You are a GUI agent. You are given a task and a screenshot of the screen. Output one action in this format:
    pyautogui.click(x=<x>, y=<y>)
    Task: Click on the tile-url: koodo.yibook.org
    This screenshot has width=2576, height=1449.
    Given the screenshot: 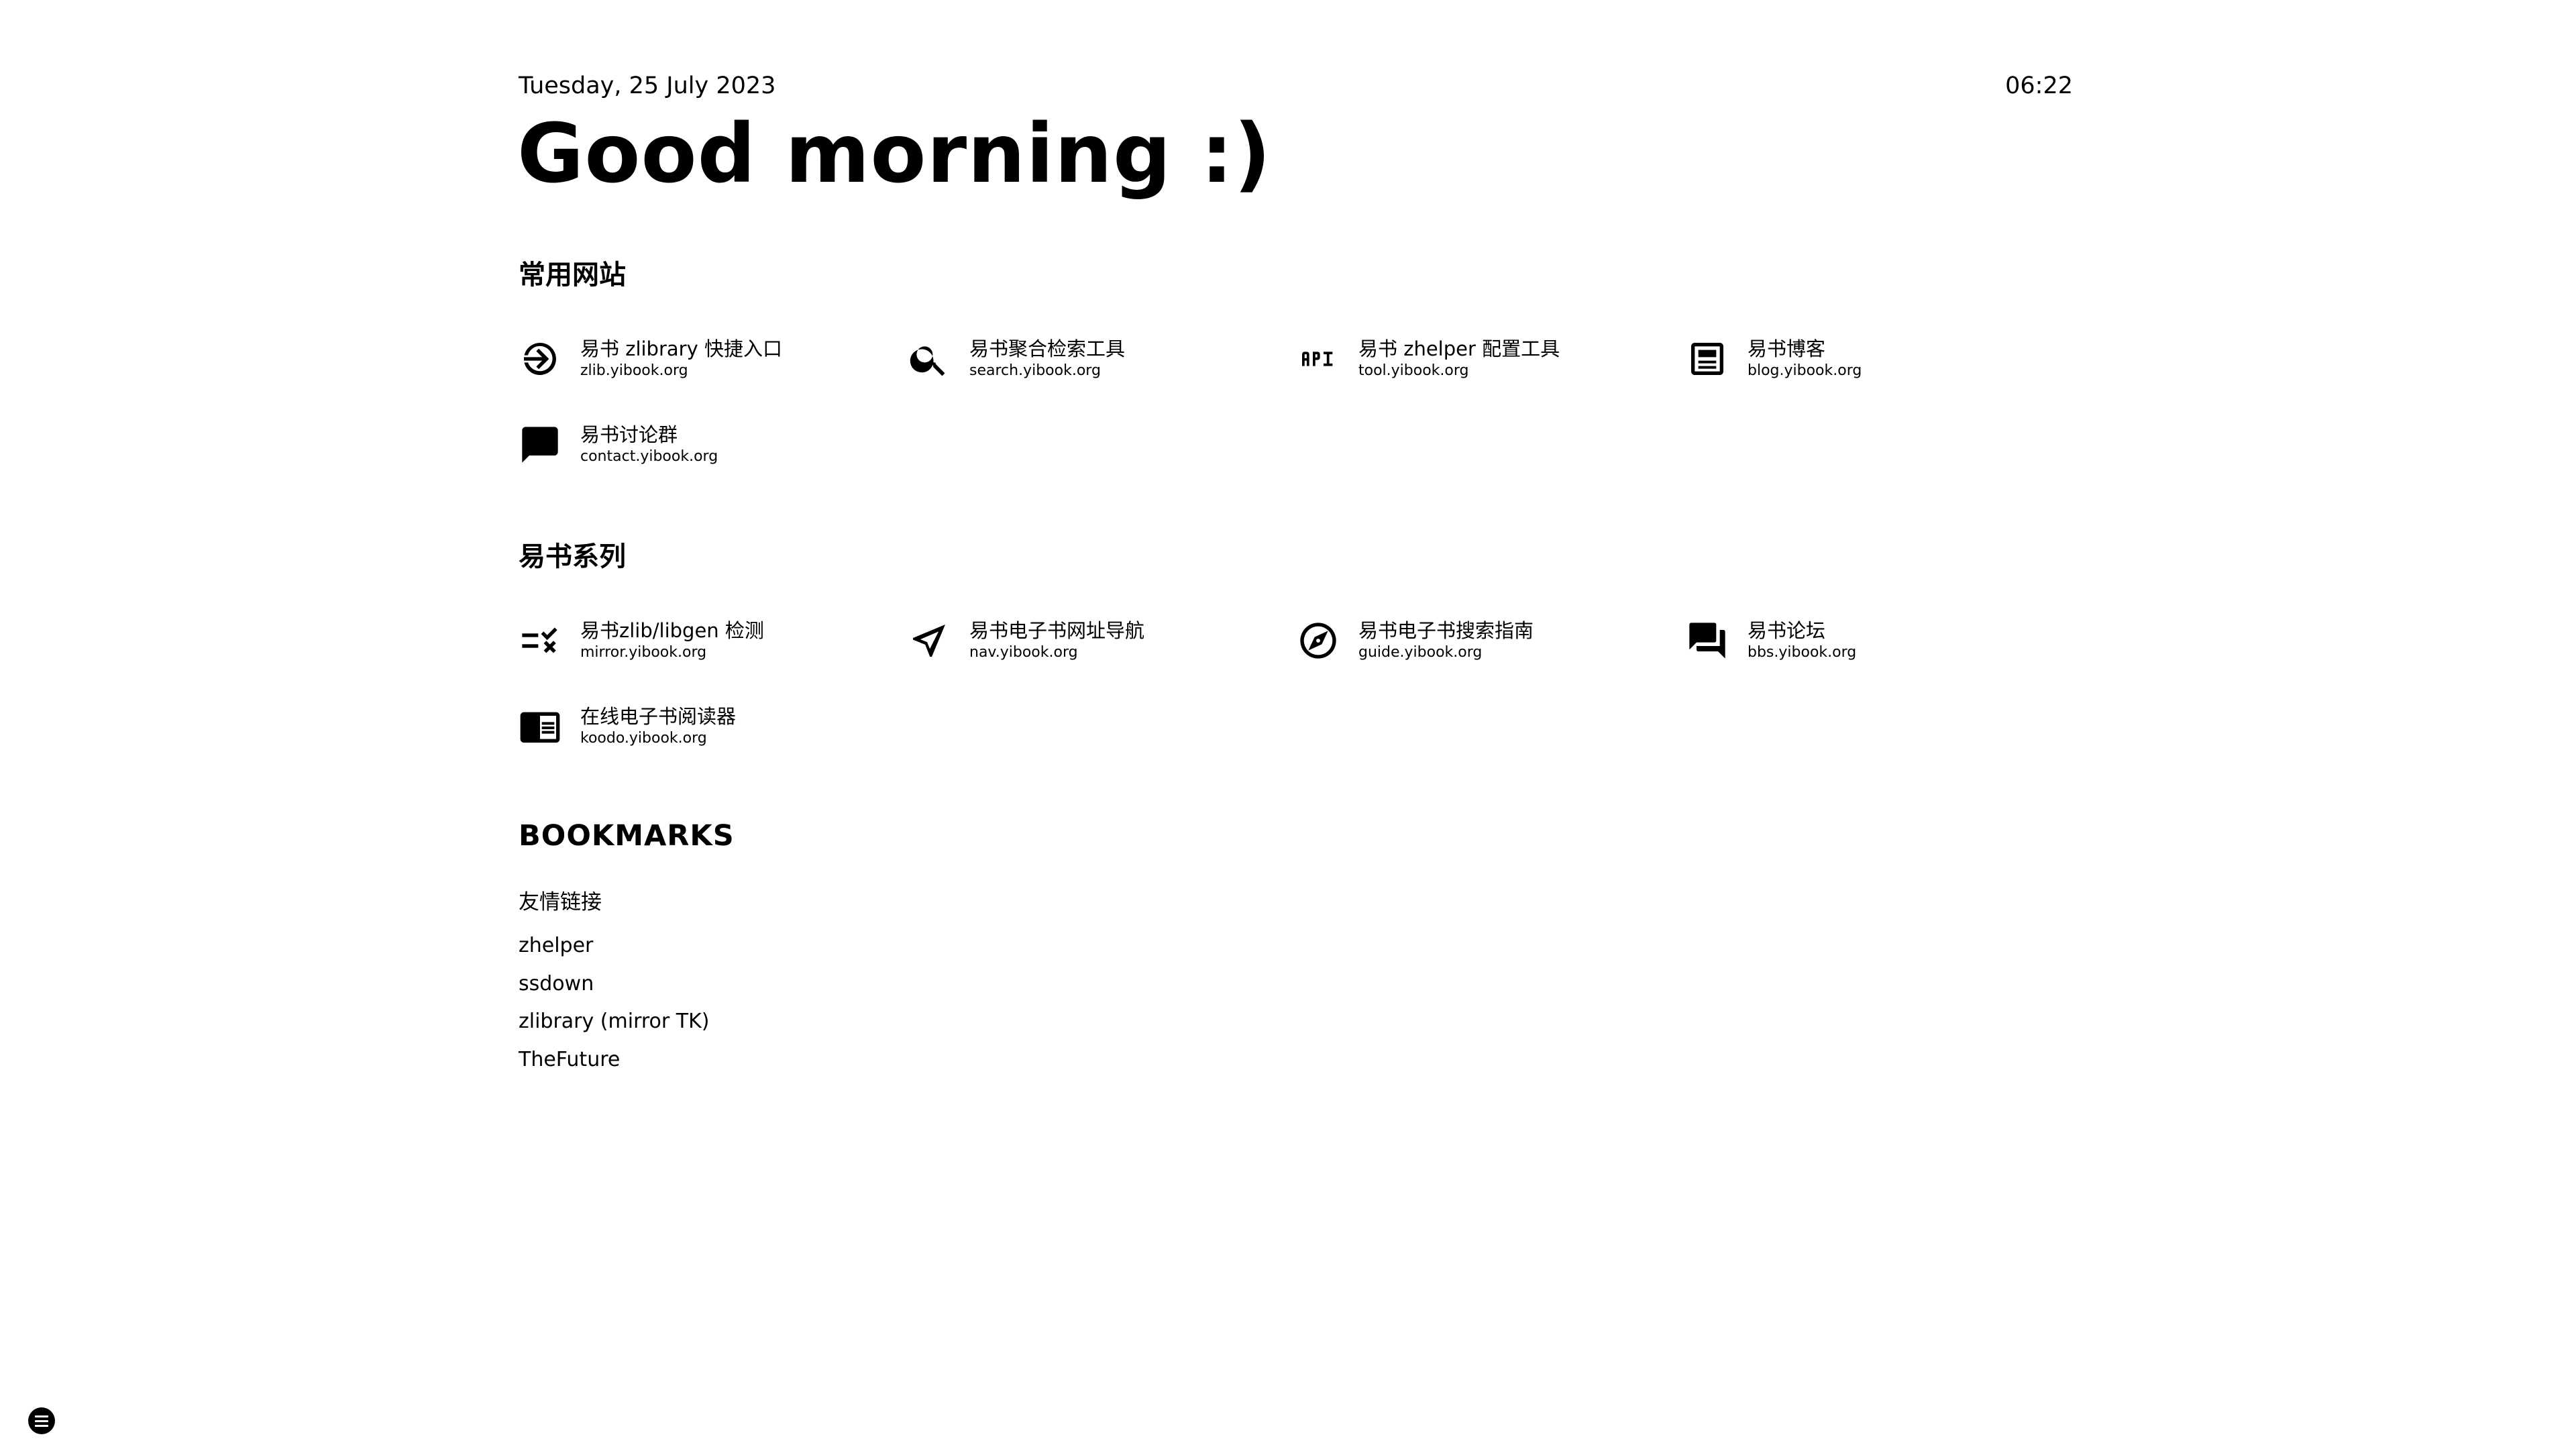 What is the action you would take?
    pyautogui.click(x=643, y=738)
    